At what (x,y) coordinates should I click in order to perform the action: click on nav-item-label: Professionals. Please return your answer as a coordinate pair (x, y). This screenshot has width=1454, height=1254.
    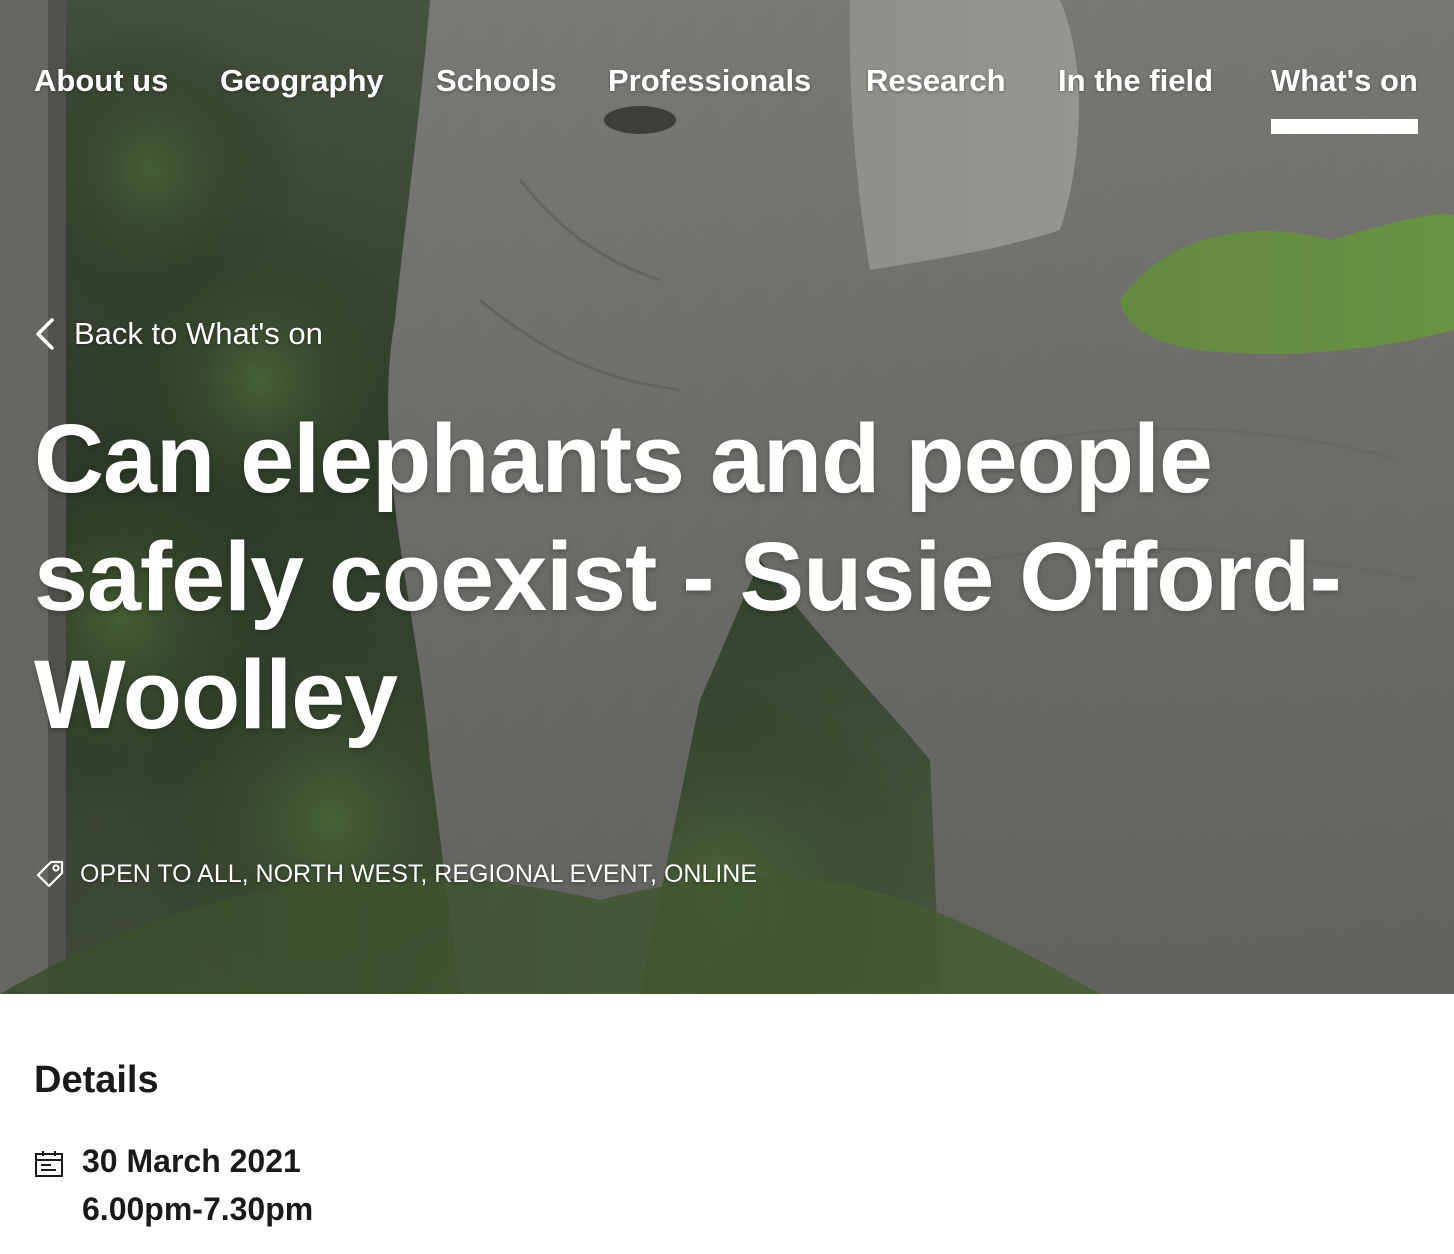
    Looking at the image, I should click on (710, 80).